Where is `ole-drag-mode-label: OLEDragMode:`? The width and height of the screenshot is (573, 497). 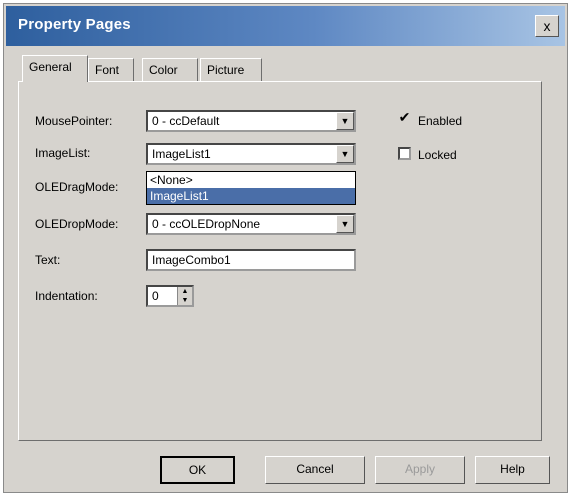
ole-drag-mode-label: OLEDragMode: is located at coordinates (77, 187).